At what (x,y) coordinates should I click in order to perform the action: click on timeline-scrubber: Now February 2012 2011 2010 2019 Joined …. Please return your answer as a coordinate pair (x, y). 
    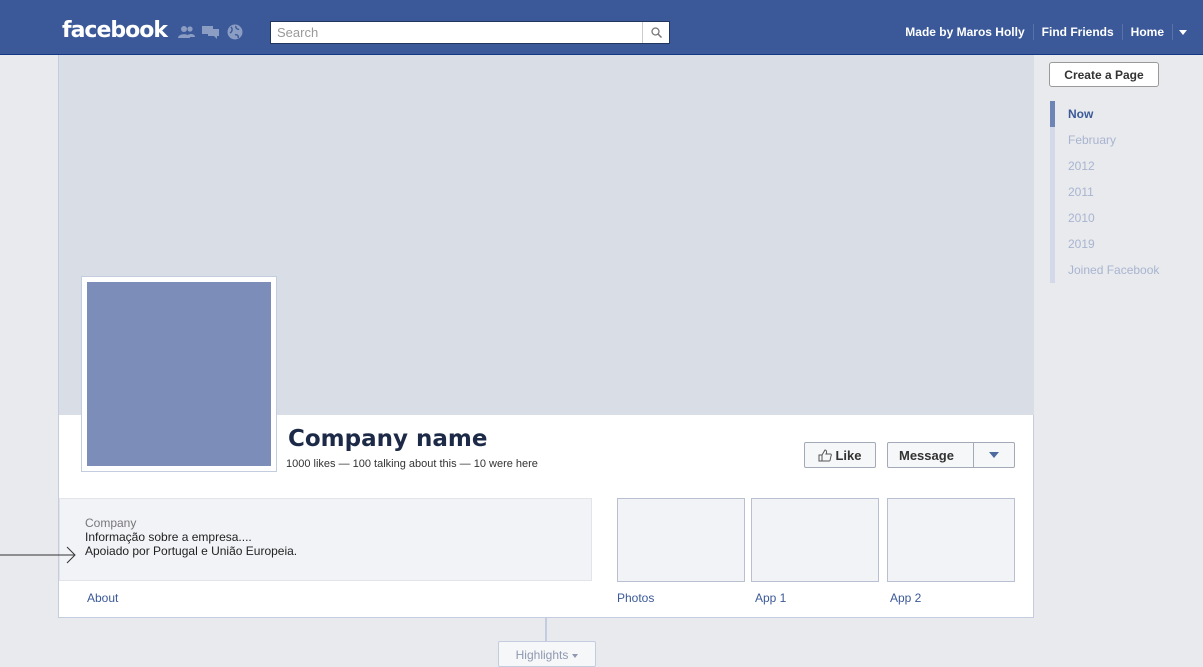
    Looking at the image, I should click on (1120, 192).